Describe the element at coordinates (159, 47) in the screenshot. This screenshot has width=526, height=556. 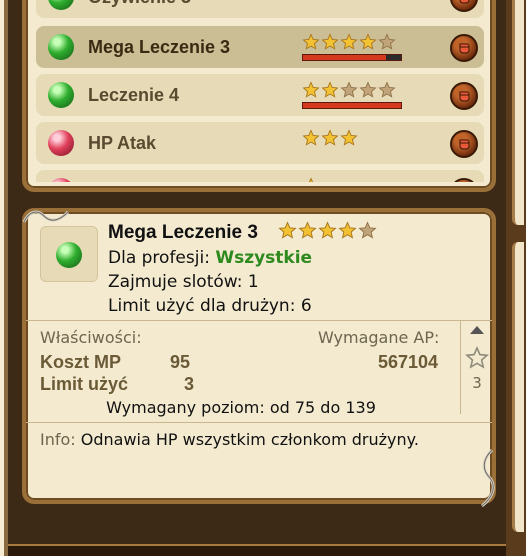
I see `skill-name: Mega Leczenie 3` at that location.